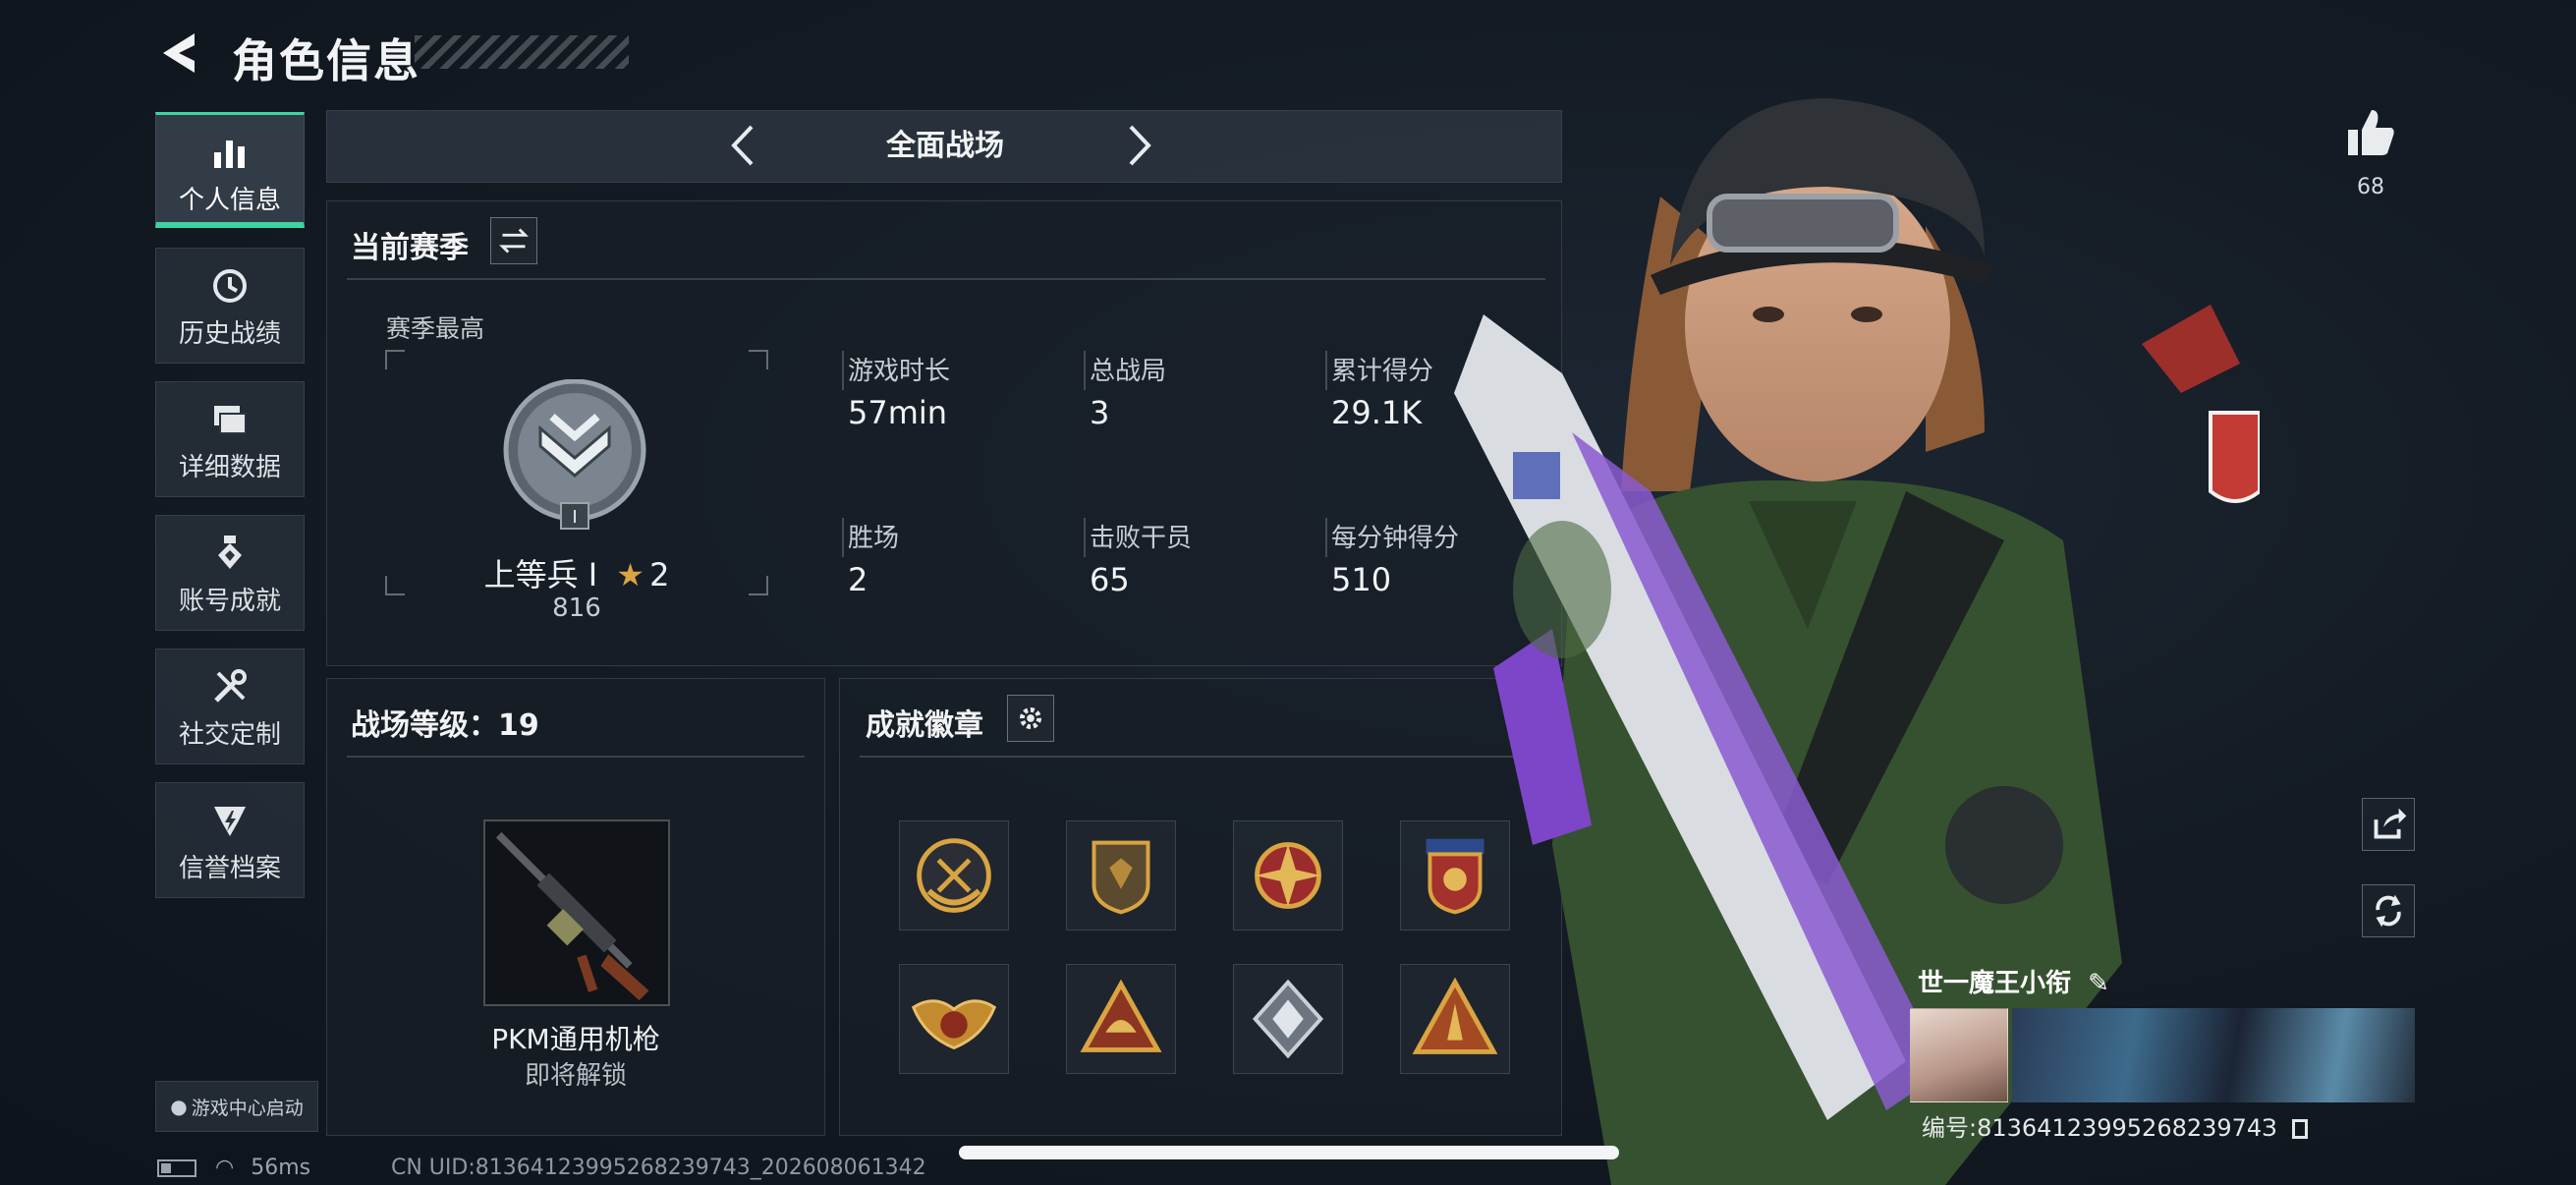  Describe the element at coordinates (410, 248) in the screenshot. I see `season-title: 当前赛季` at that location.